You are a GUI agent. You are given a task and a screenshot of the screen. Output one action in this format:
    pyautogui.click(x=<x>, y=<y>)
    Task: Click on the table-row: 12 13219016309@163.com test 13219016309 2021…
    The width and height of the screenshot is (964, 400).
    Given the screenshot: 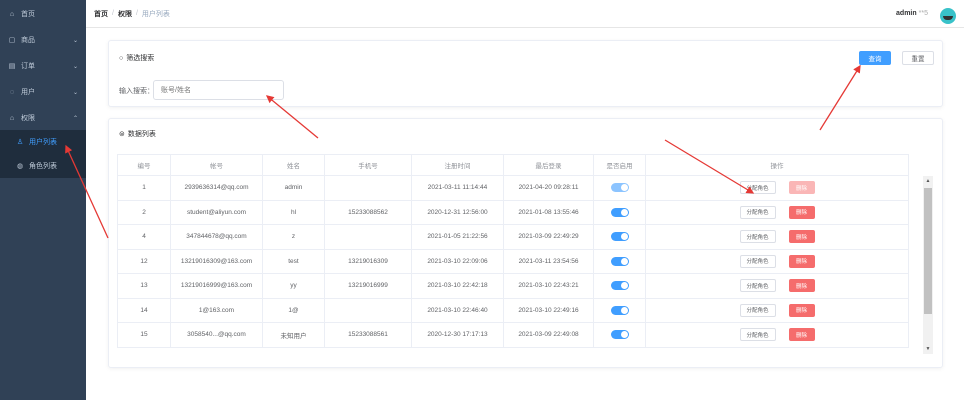 What is the action you would take?
    pyautogui.click(x=513, y=261)
    